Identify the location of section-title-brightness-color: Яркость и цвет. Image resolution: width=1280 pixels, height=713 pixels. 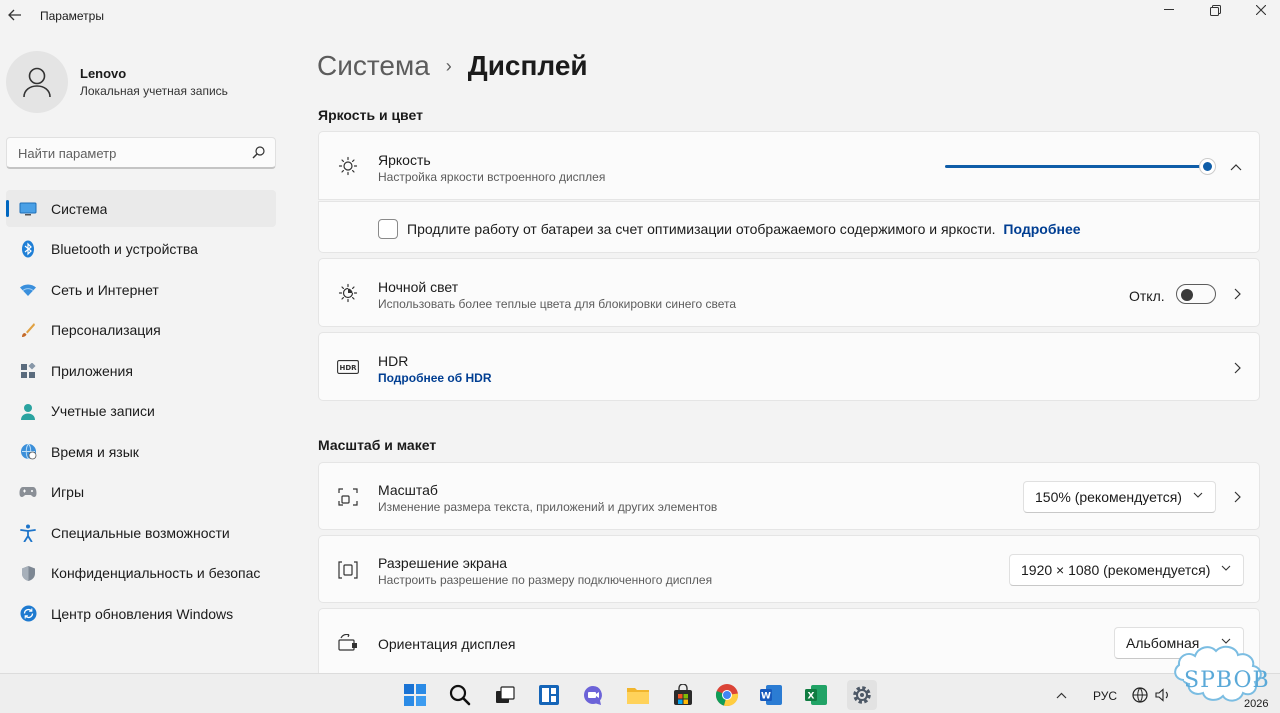
(370, 115).